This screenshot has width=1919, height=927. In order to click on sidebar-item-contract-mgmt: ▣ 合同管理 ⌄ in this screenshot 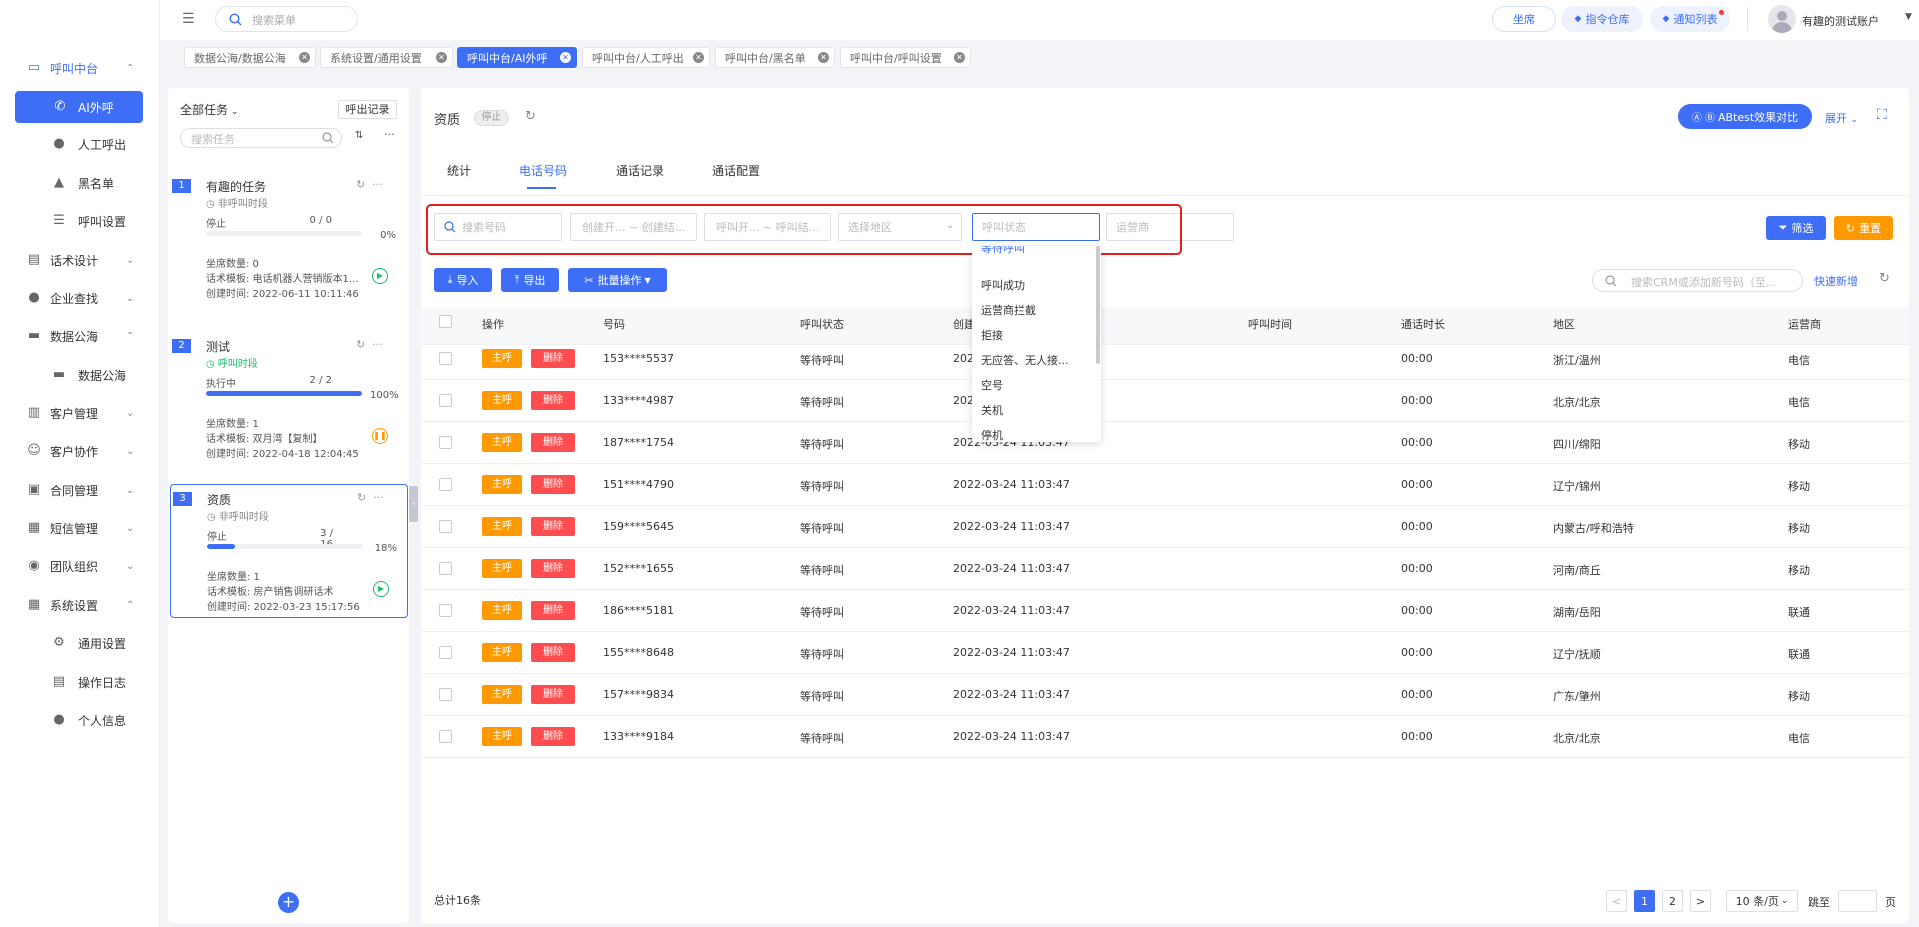, I will do `click(80, 490)`.